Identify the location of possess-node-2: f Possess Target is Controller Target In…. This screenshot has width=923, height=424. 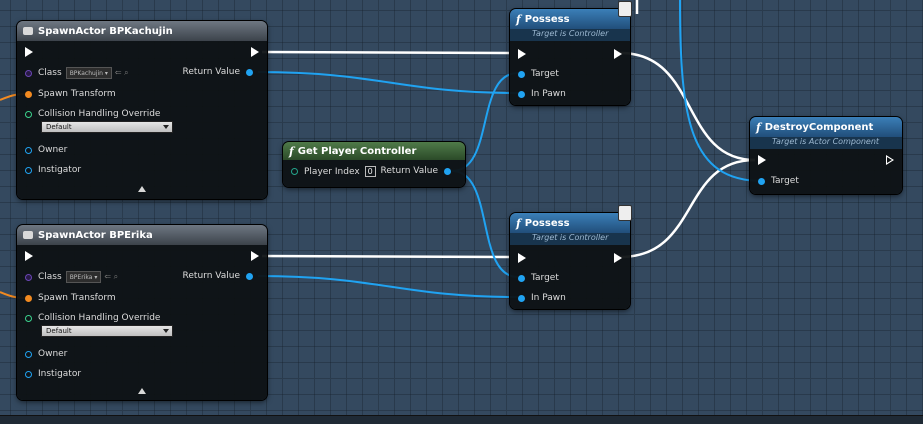
(571, 257).